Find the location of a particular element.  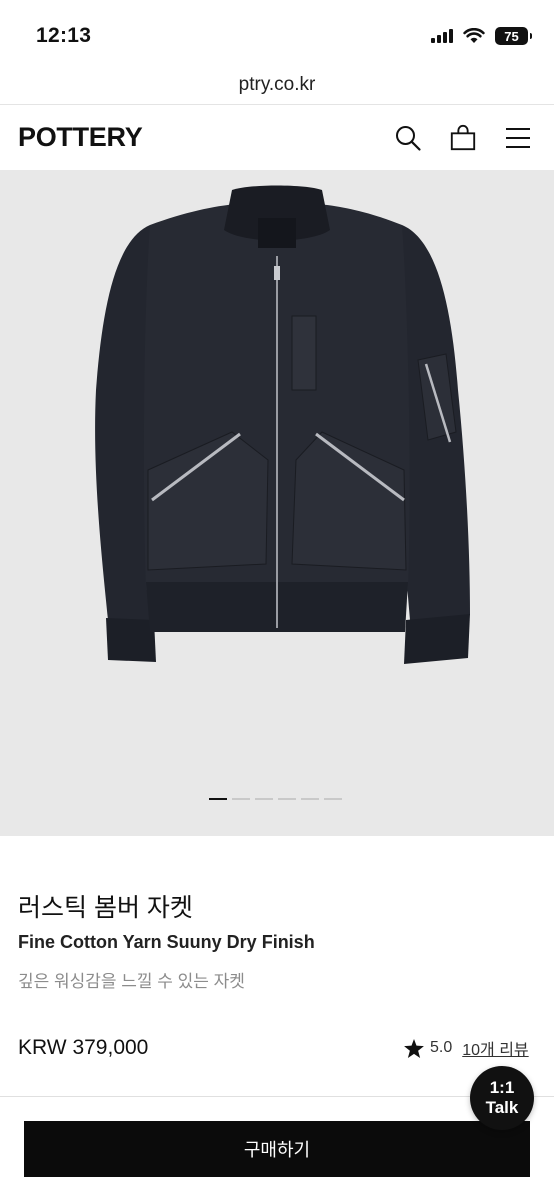

product-price: KRW 379,000 is located at coordinates (83, 1047).